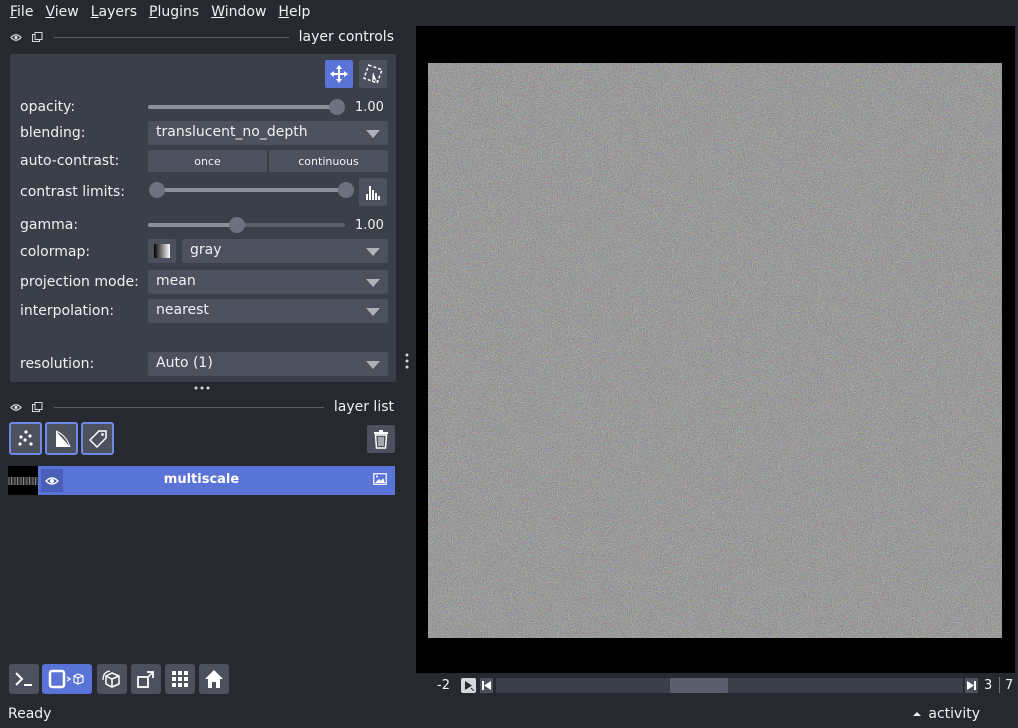 This screenshot has height=728, width=1018. I want to click on transform-icon, so click(373, 74).